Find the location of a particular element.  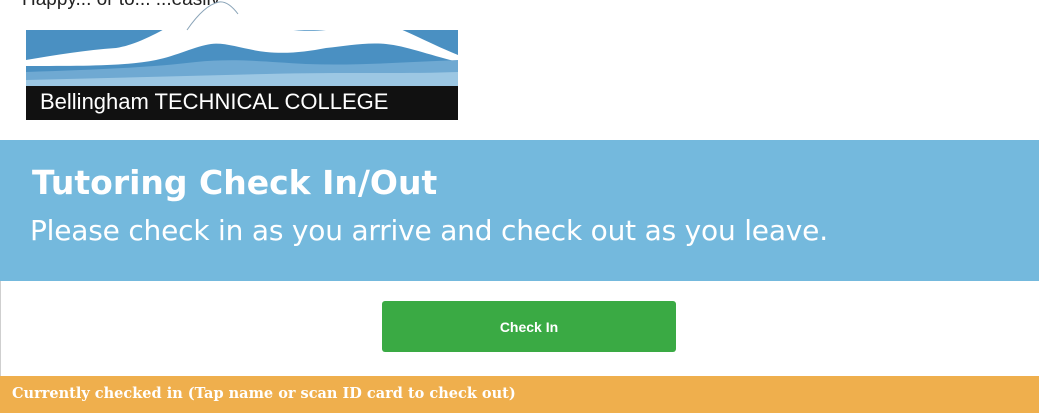

page-title: Tutoring Check In/Out is located at coordinates (235, 182).